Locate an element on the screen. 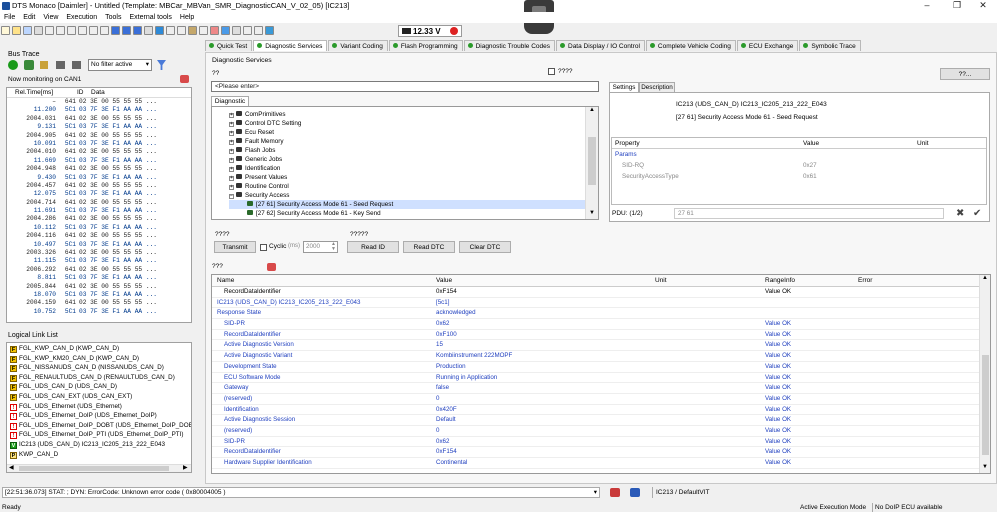 The width and height of the screenshot is (997, 512). pause-icon is located at coordinates (60, 65).